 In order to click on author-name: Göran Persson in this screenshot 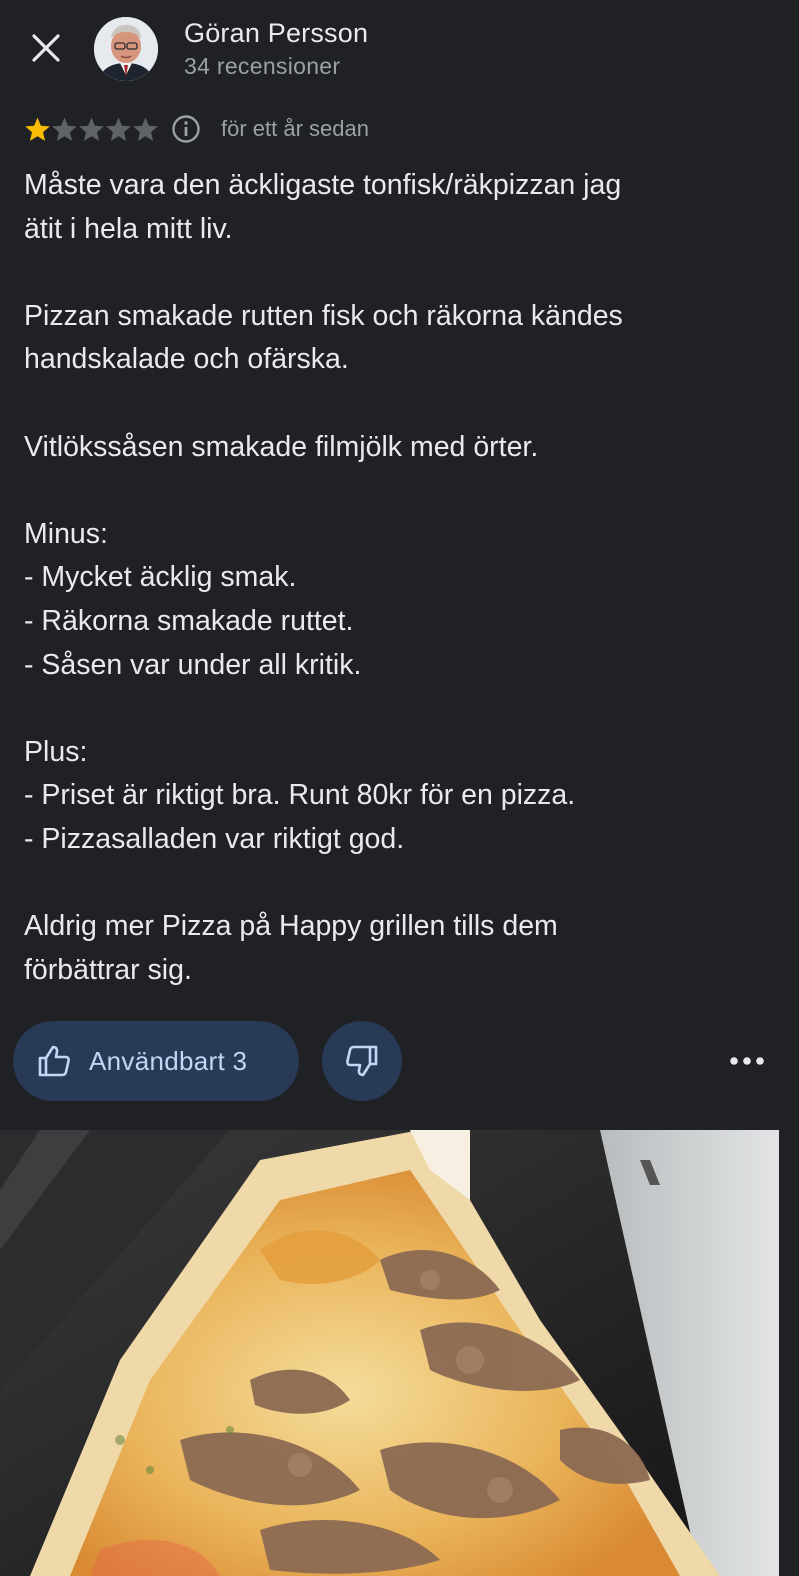, I will do `click(276, 33)`.